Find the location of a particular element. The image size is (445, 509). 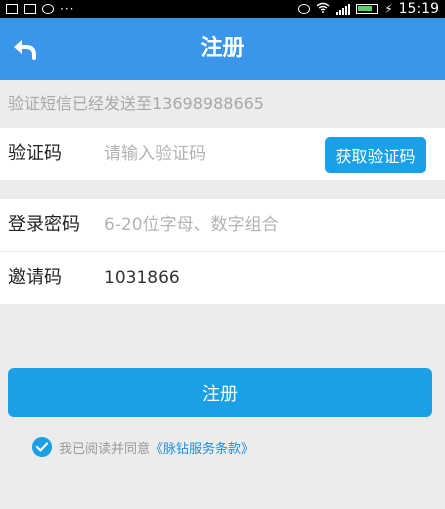

invite-label: 邀请码 is located at coordinates (35, 277).